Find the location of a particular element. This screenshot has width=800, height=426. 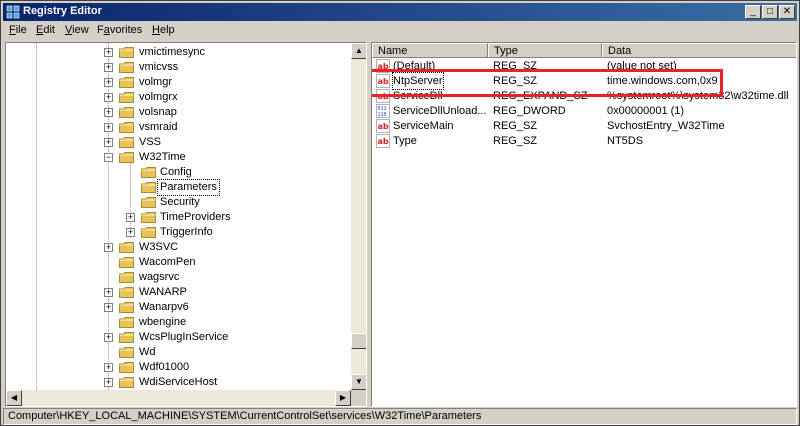

tree-vertical-scrollbar: ▲ ▼ is located at coordinates (358, 216).